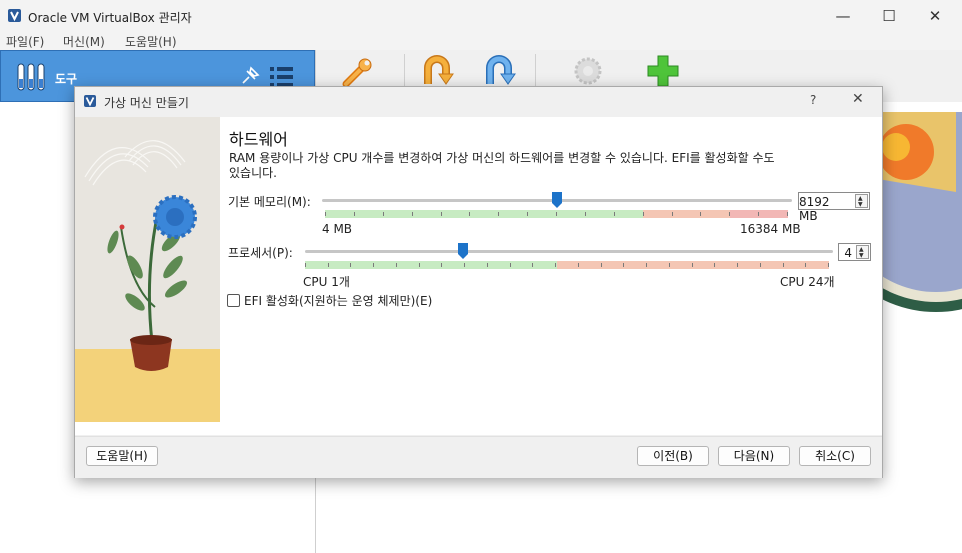 This screenshot has height=553, width=962. I want to click on memory-spinbox: 8192 MB ▲ ▼, so click(834, 207).